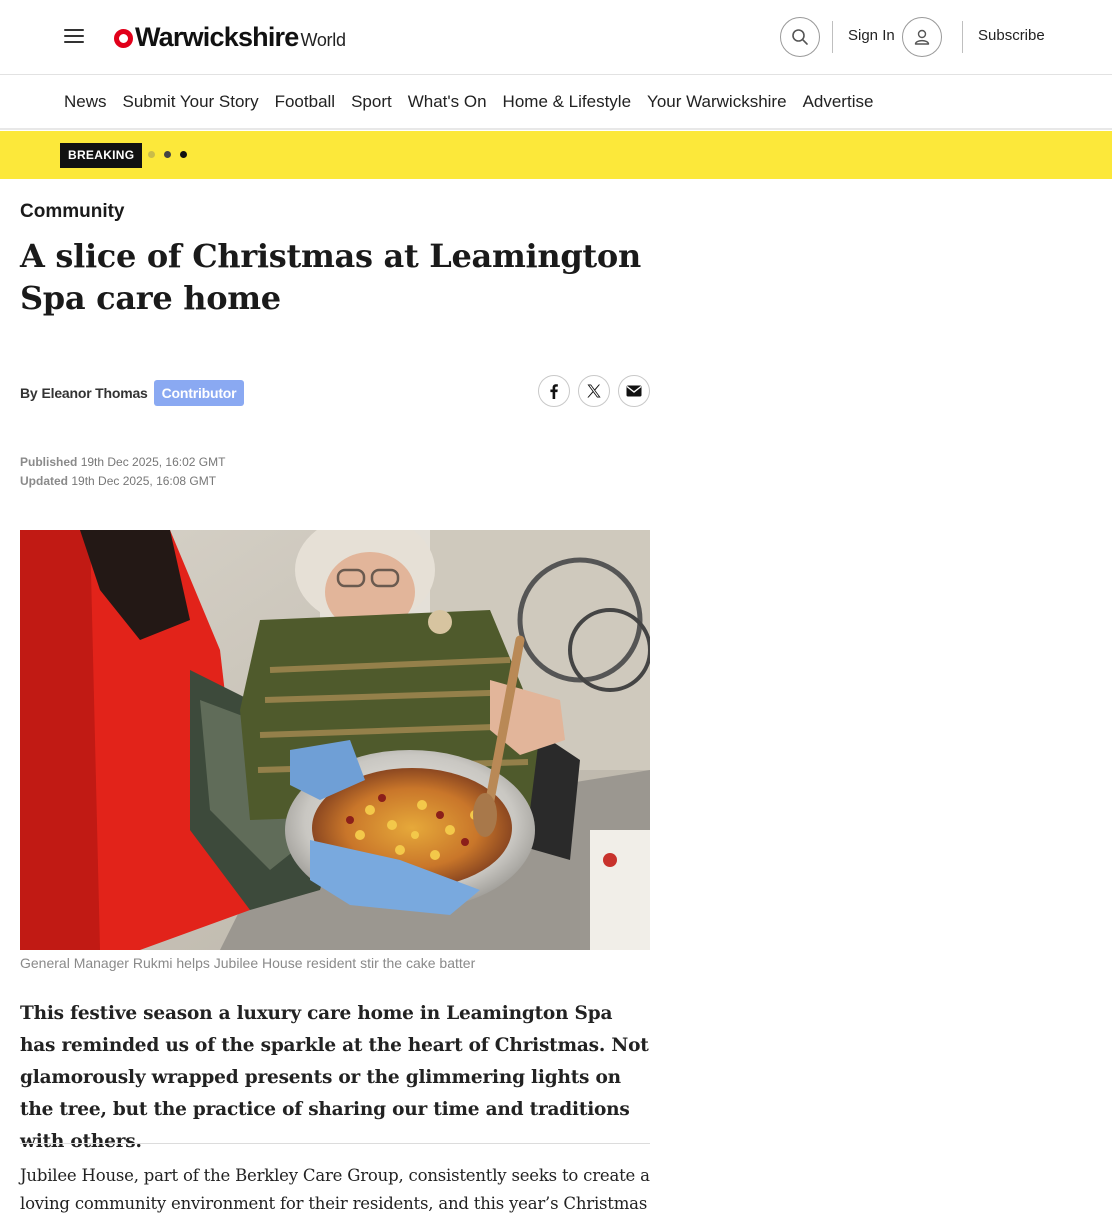 The height and width of the screenshot is (1223, 1112). Describe the element at coordinates (335, 1143) in the screenshot. I see `divider` at that location.